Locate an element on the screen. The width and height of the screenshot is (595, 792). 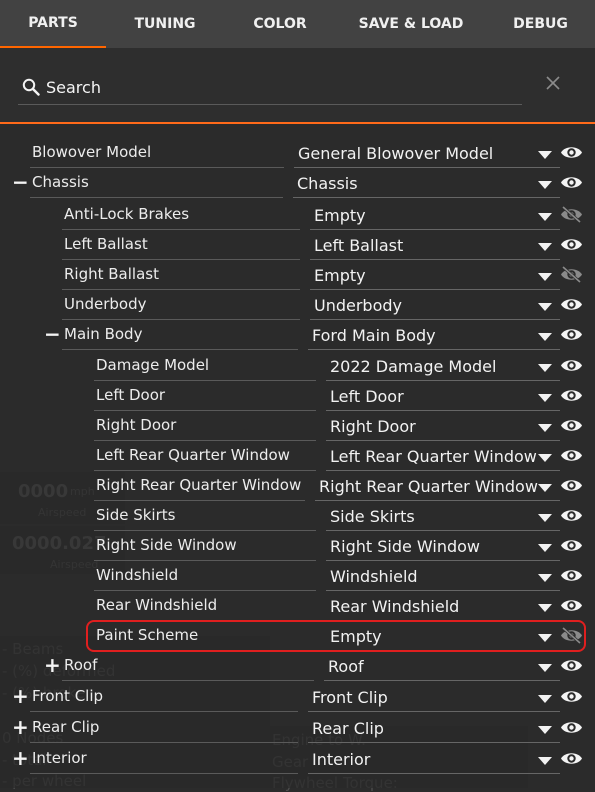
tab-debug: DEBUG is located at coordinates (540, 24).